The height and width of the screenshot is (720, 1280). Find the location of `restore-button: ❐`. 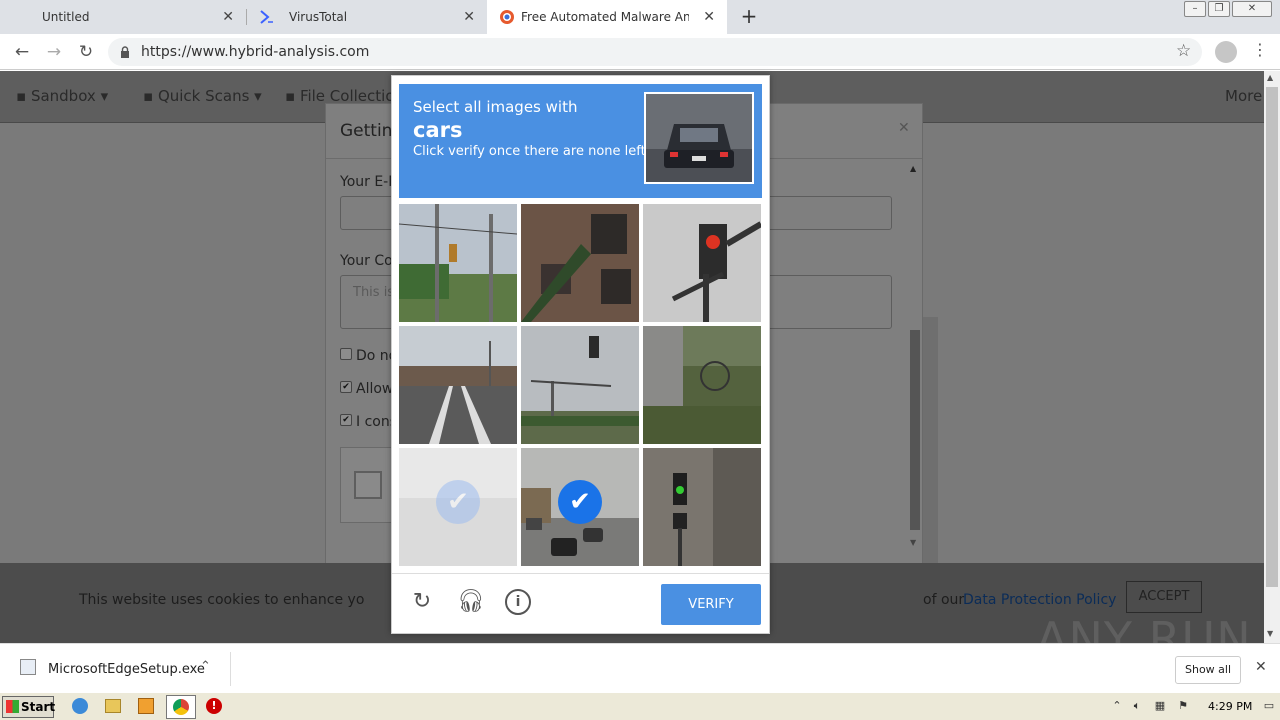

restore-button: ❐ is located at coordinates (1219, 9).